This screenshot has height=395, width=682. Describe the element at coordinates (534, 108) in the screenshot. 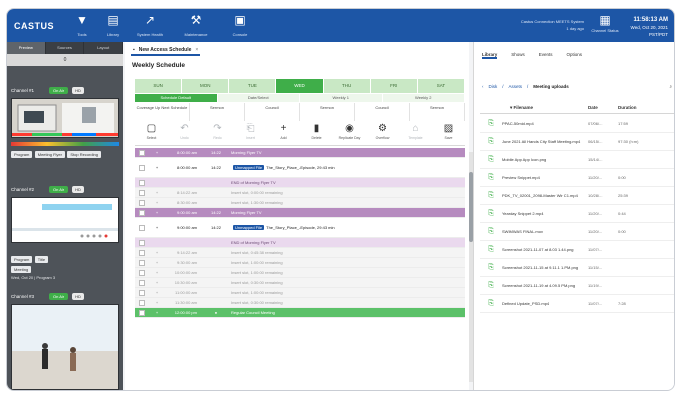

I see `column-filename: ▾ Filename` at that location.